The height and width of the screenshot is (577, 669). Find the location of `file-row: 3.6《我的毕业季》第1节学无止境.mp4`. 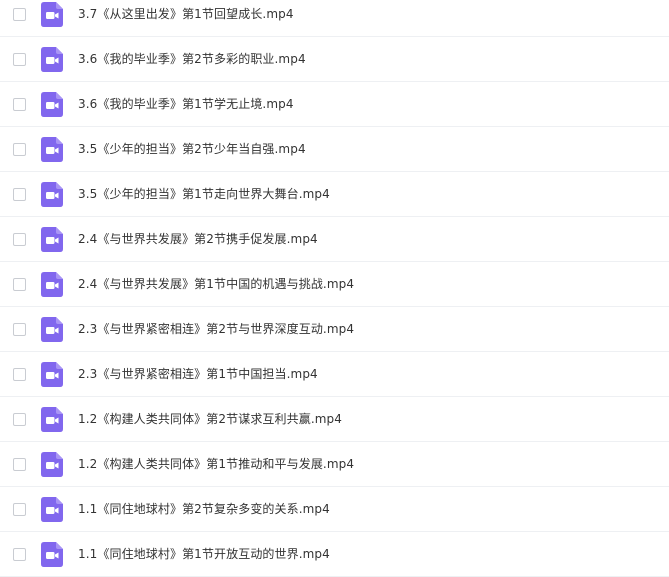

file-row: 3.6《我的毕业季》第1节学无止境.mp4 is located at coordinates (334, 104).